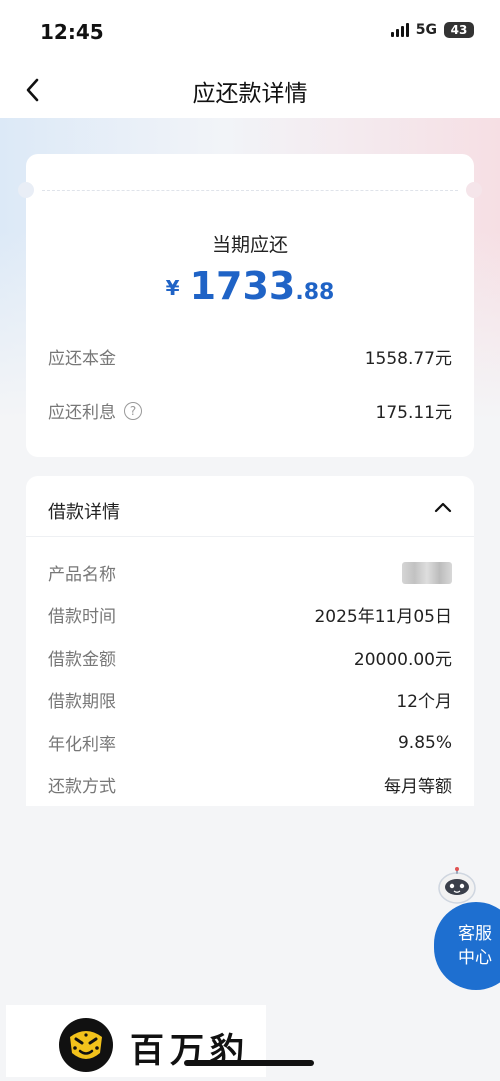 The image size is (500, 1081). I want to click on detail-row-method: 还款方式 每月等额, so click(250, 784).